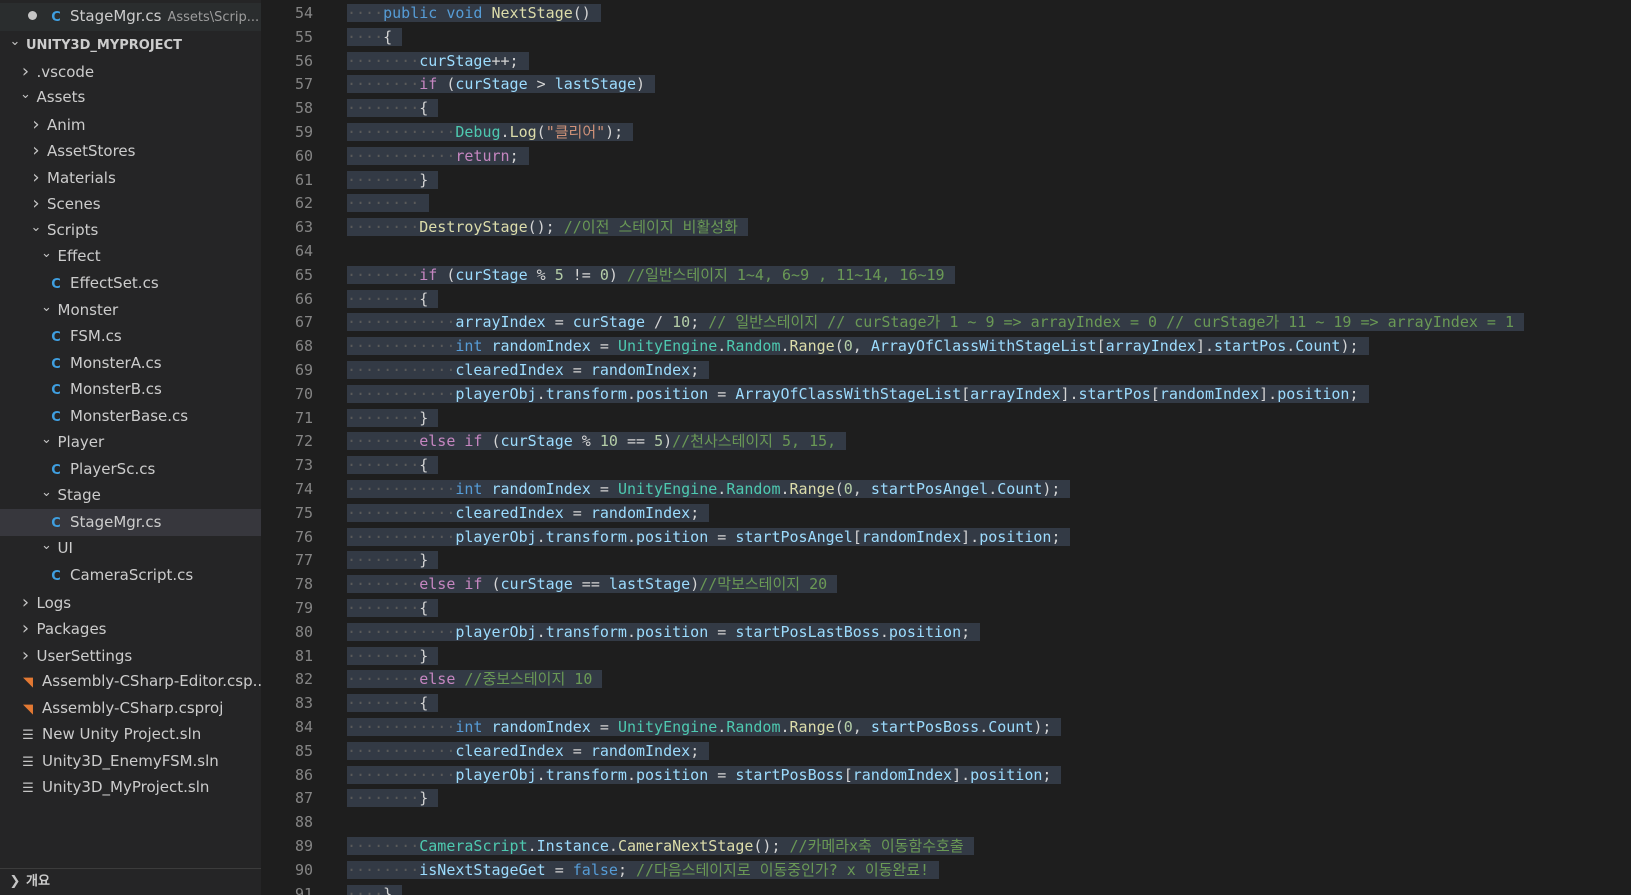 This screenshot has width=1631, height=895. What do you see at coordinates (130, 496) in the screenshot?
I see `tree-folder: ⌄ Stage` at bounding box center [130, 496].